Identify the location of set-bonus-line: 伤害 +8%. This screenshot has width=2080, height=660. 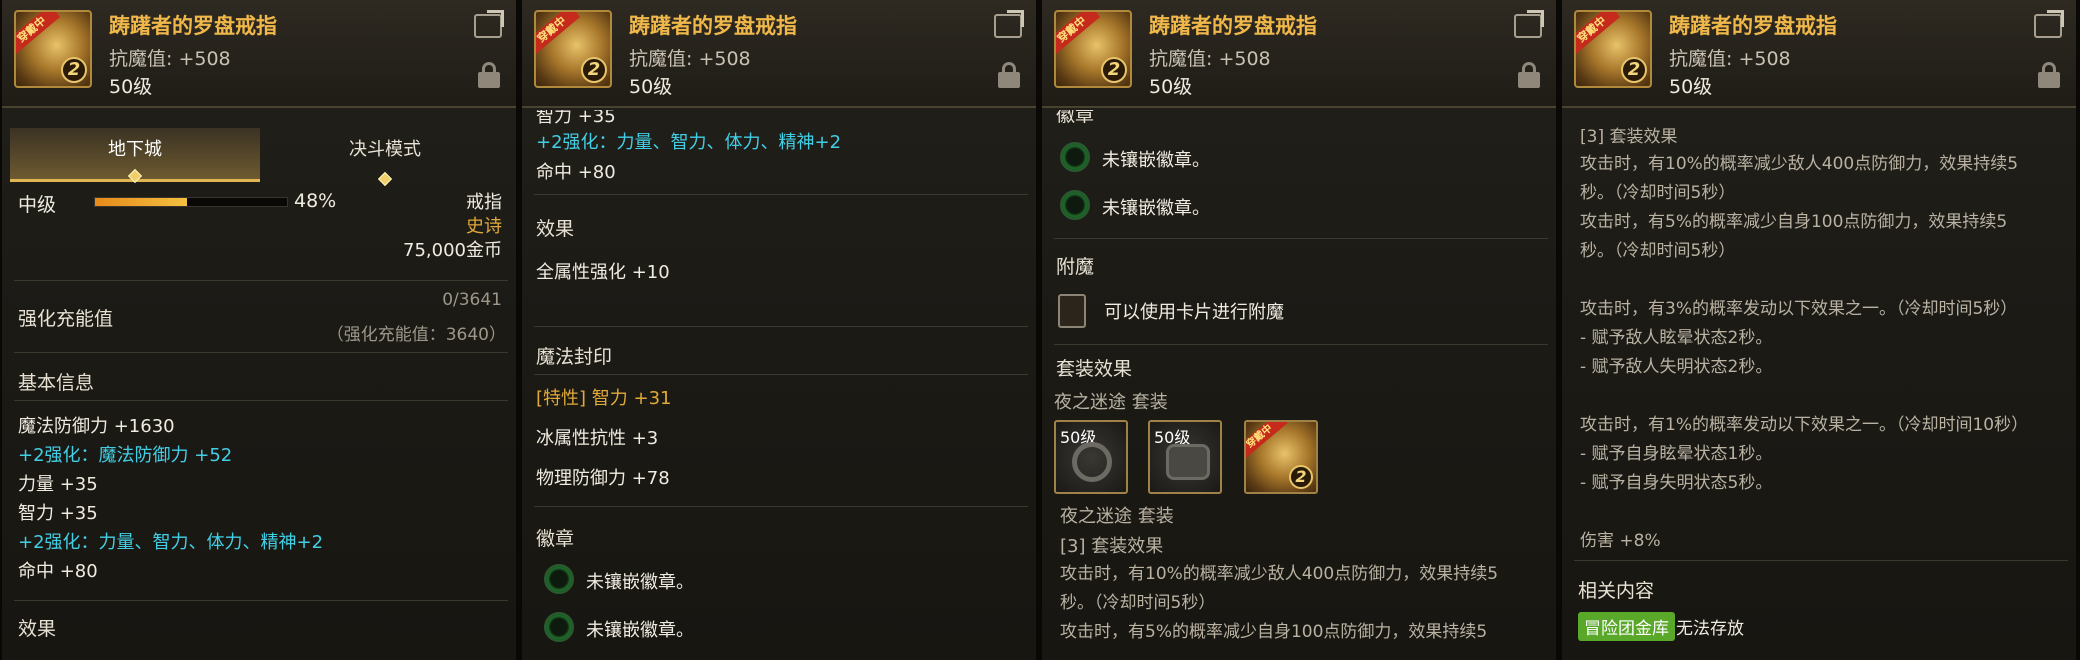
(1620, 541).